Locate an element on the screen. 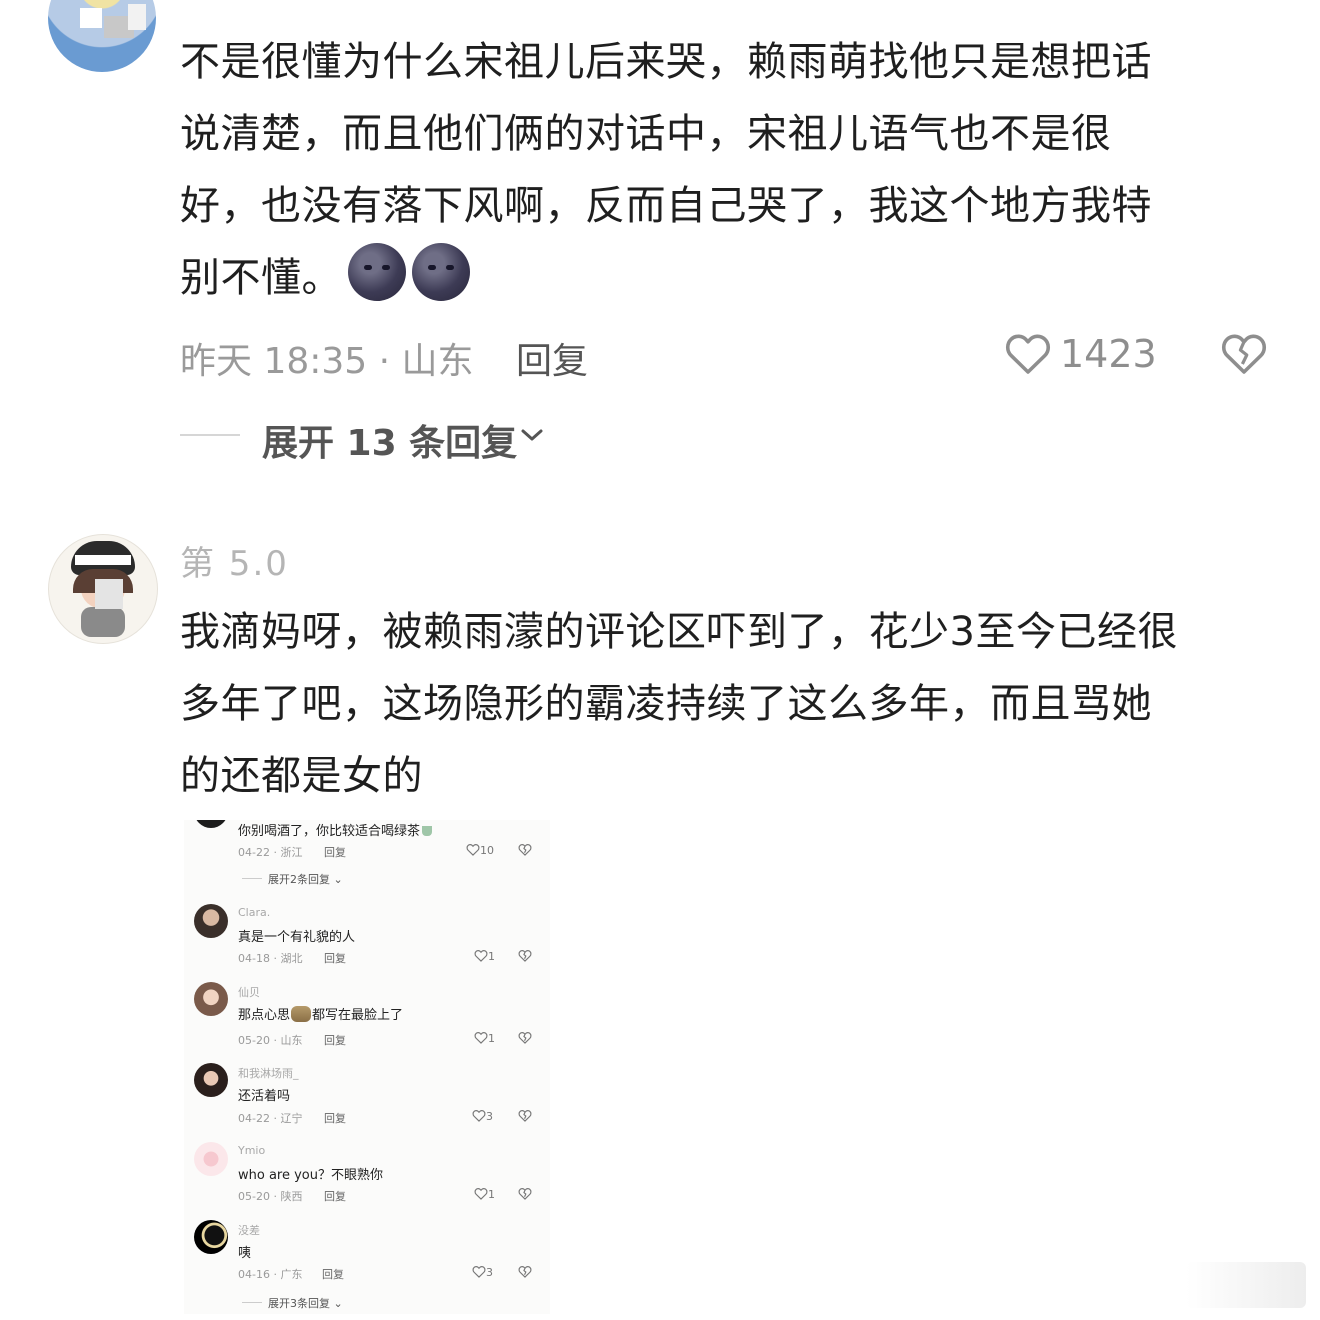 The image size is (1320, 1320). embedded-date-location: 05-20 · 山东 is located at coordinates (270, 1040).